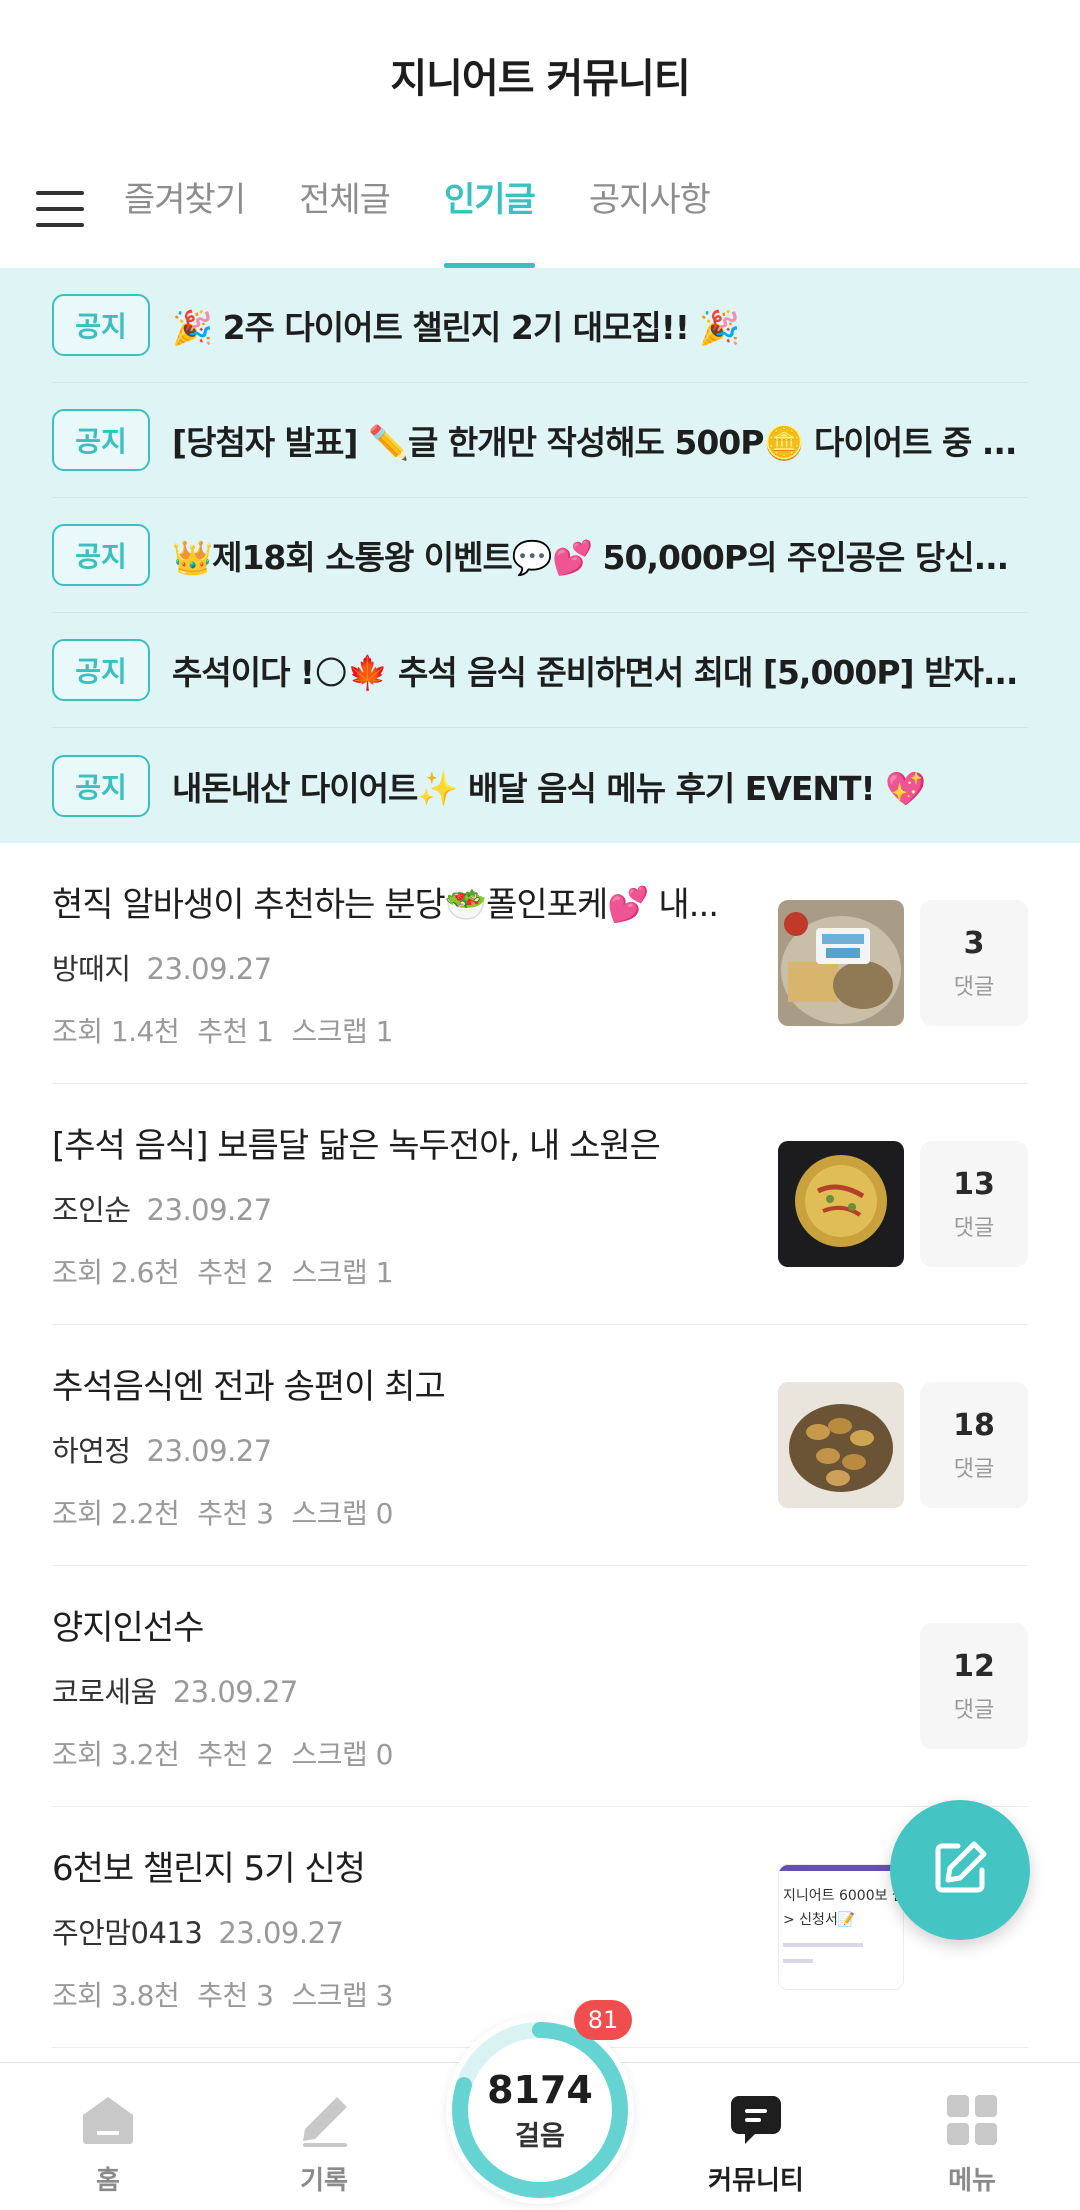  What do you see at coordinates (324, 2181) in the screenshot?
I see `nav-label: 기록` at bounding box center [324, 2181].